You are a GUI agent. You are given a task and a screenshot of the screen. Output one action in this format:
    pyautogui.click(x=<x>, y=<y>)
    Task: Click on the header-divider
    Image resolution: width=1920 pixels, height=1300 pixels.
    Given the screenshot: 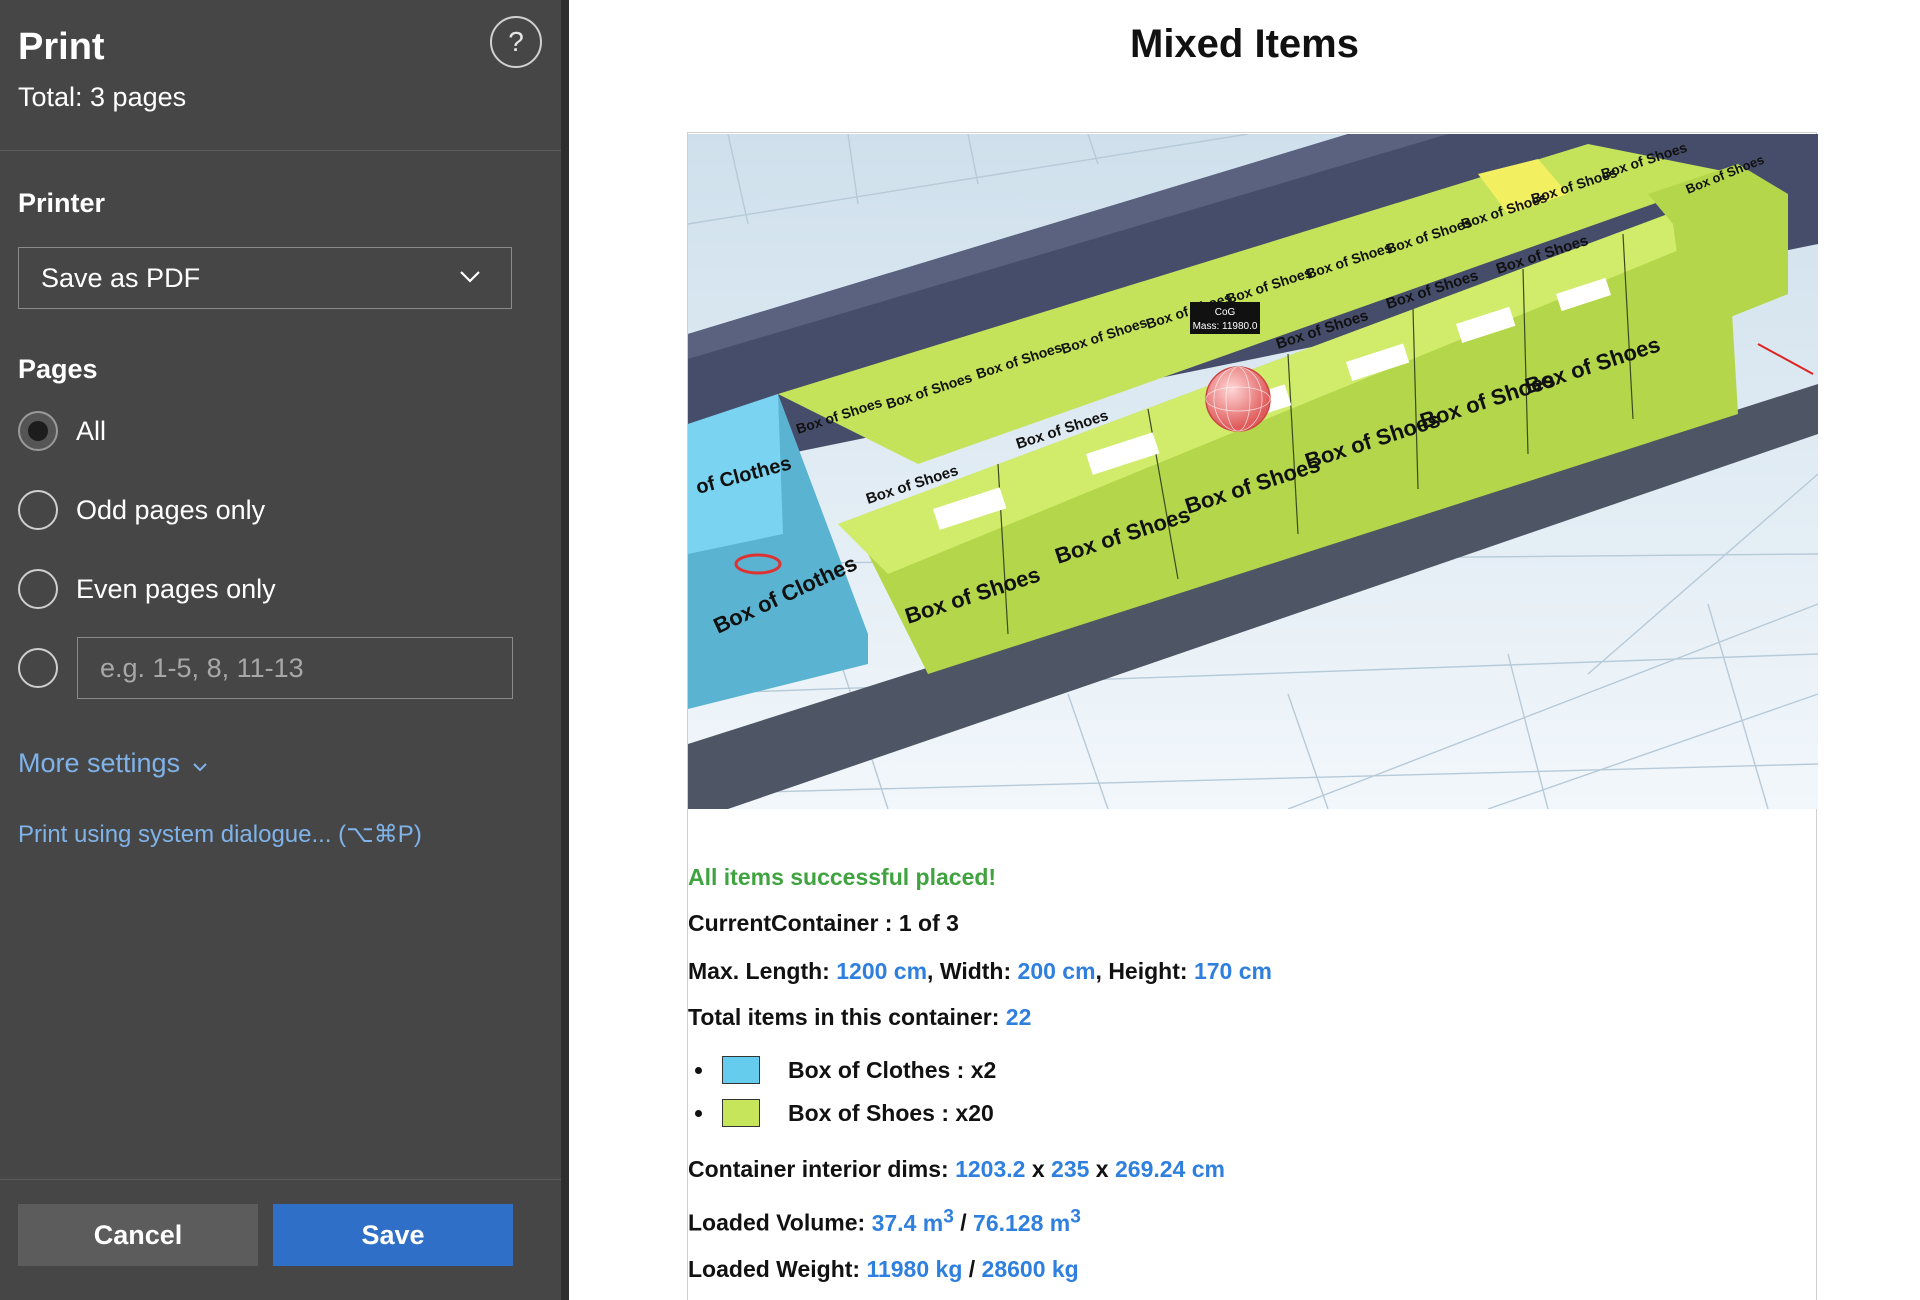 What is the action you would take?
    pyautogui.click(x=280, y=150)
    